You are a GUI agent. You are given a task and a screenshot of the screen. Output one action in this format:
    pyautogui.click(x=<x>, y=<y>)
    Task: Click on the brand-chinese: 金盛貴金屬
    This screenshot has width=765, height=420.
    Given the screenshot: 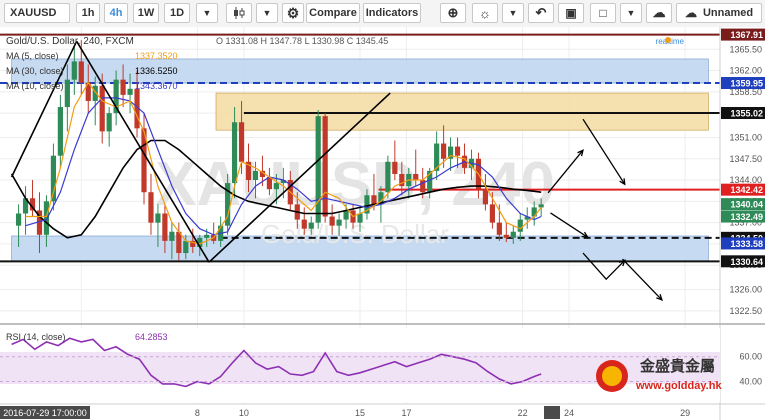 What is the action you would take?
    pyautogui.click(x=677, y=366)
    